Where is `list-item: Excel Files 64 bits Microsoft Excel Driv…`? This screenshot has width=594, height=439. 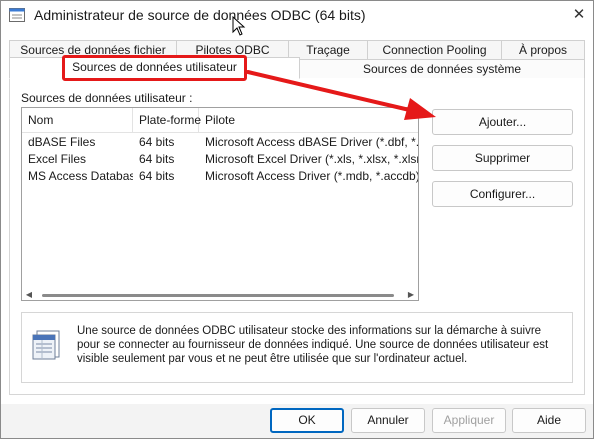 list-item: Excel Files 64 bits Microsoft Excel Driv… is located at coordinates (220, 159).